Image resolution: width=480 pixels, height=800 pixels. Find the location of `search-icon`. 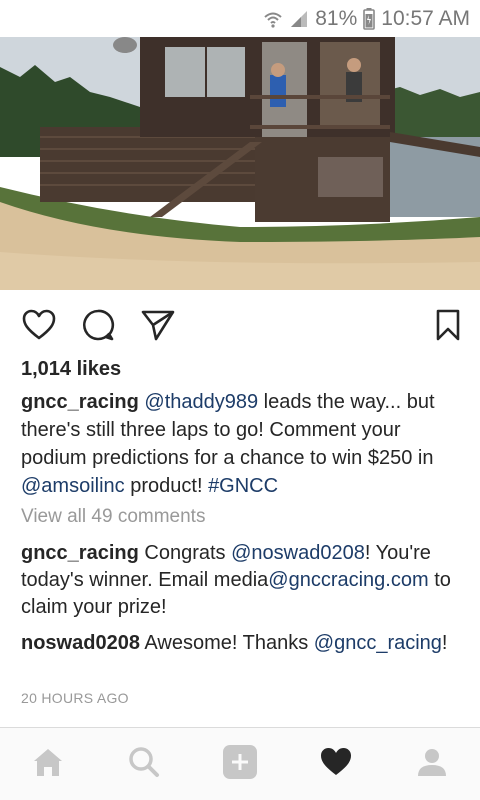

search-icon is located at coordinates (144, 764).